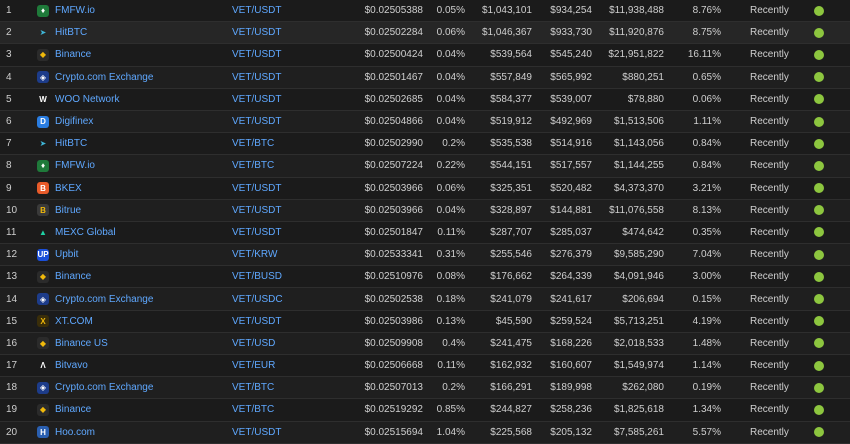 The image size is (850, 444). I want to click on exchange-link: Upbit, so click(66, 254).